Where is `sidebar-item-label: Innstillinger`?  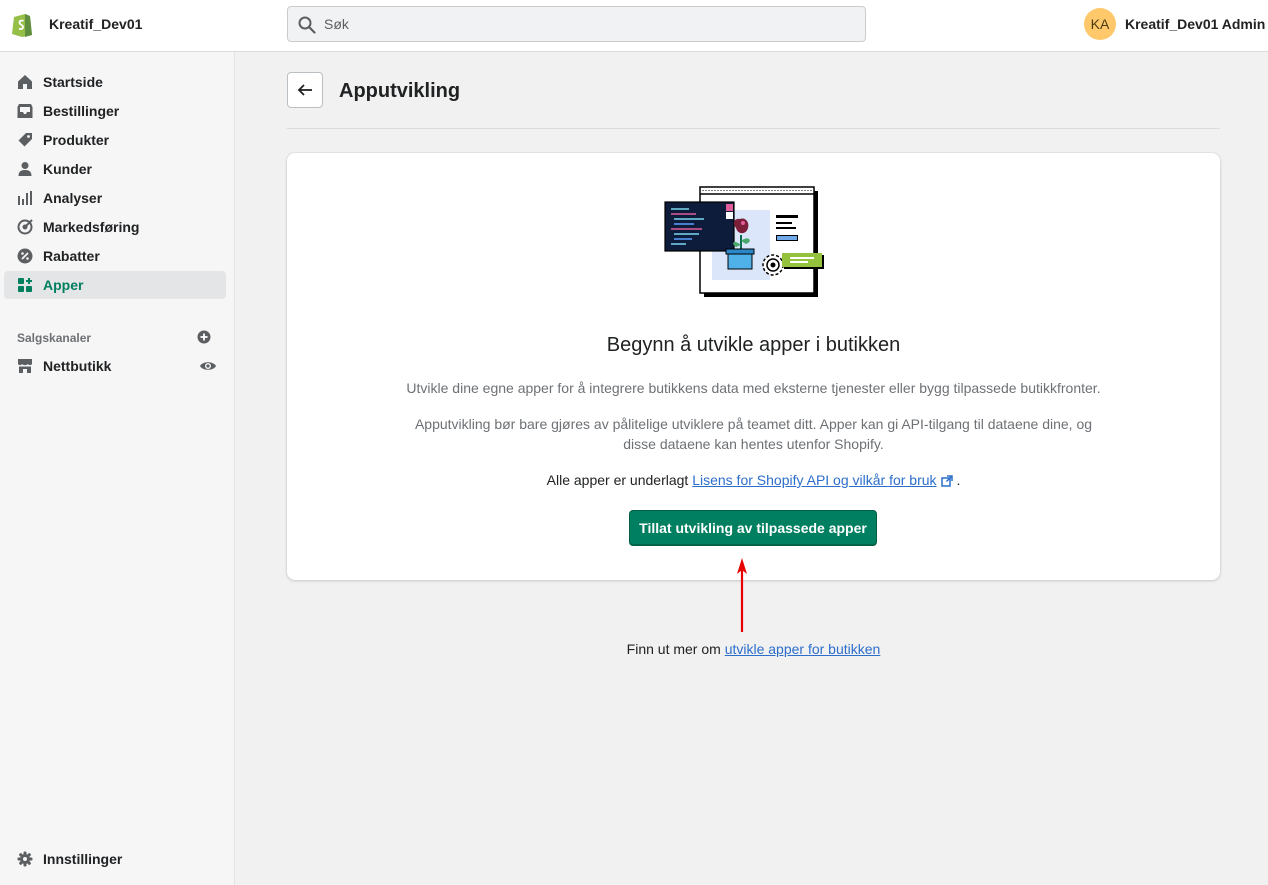
sidebar-item-label: Innstillinger is located at coordinates (83, 859).